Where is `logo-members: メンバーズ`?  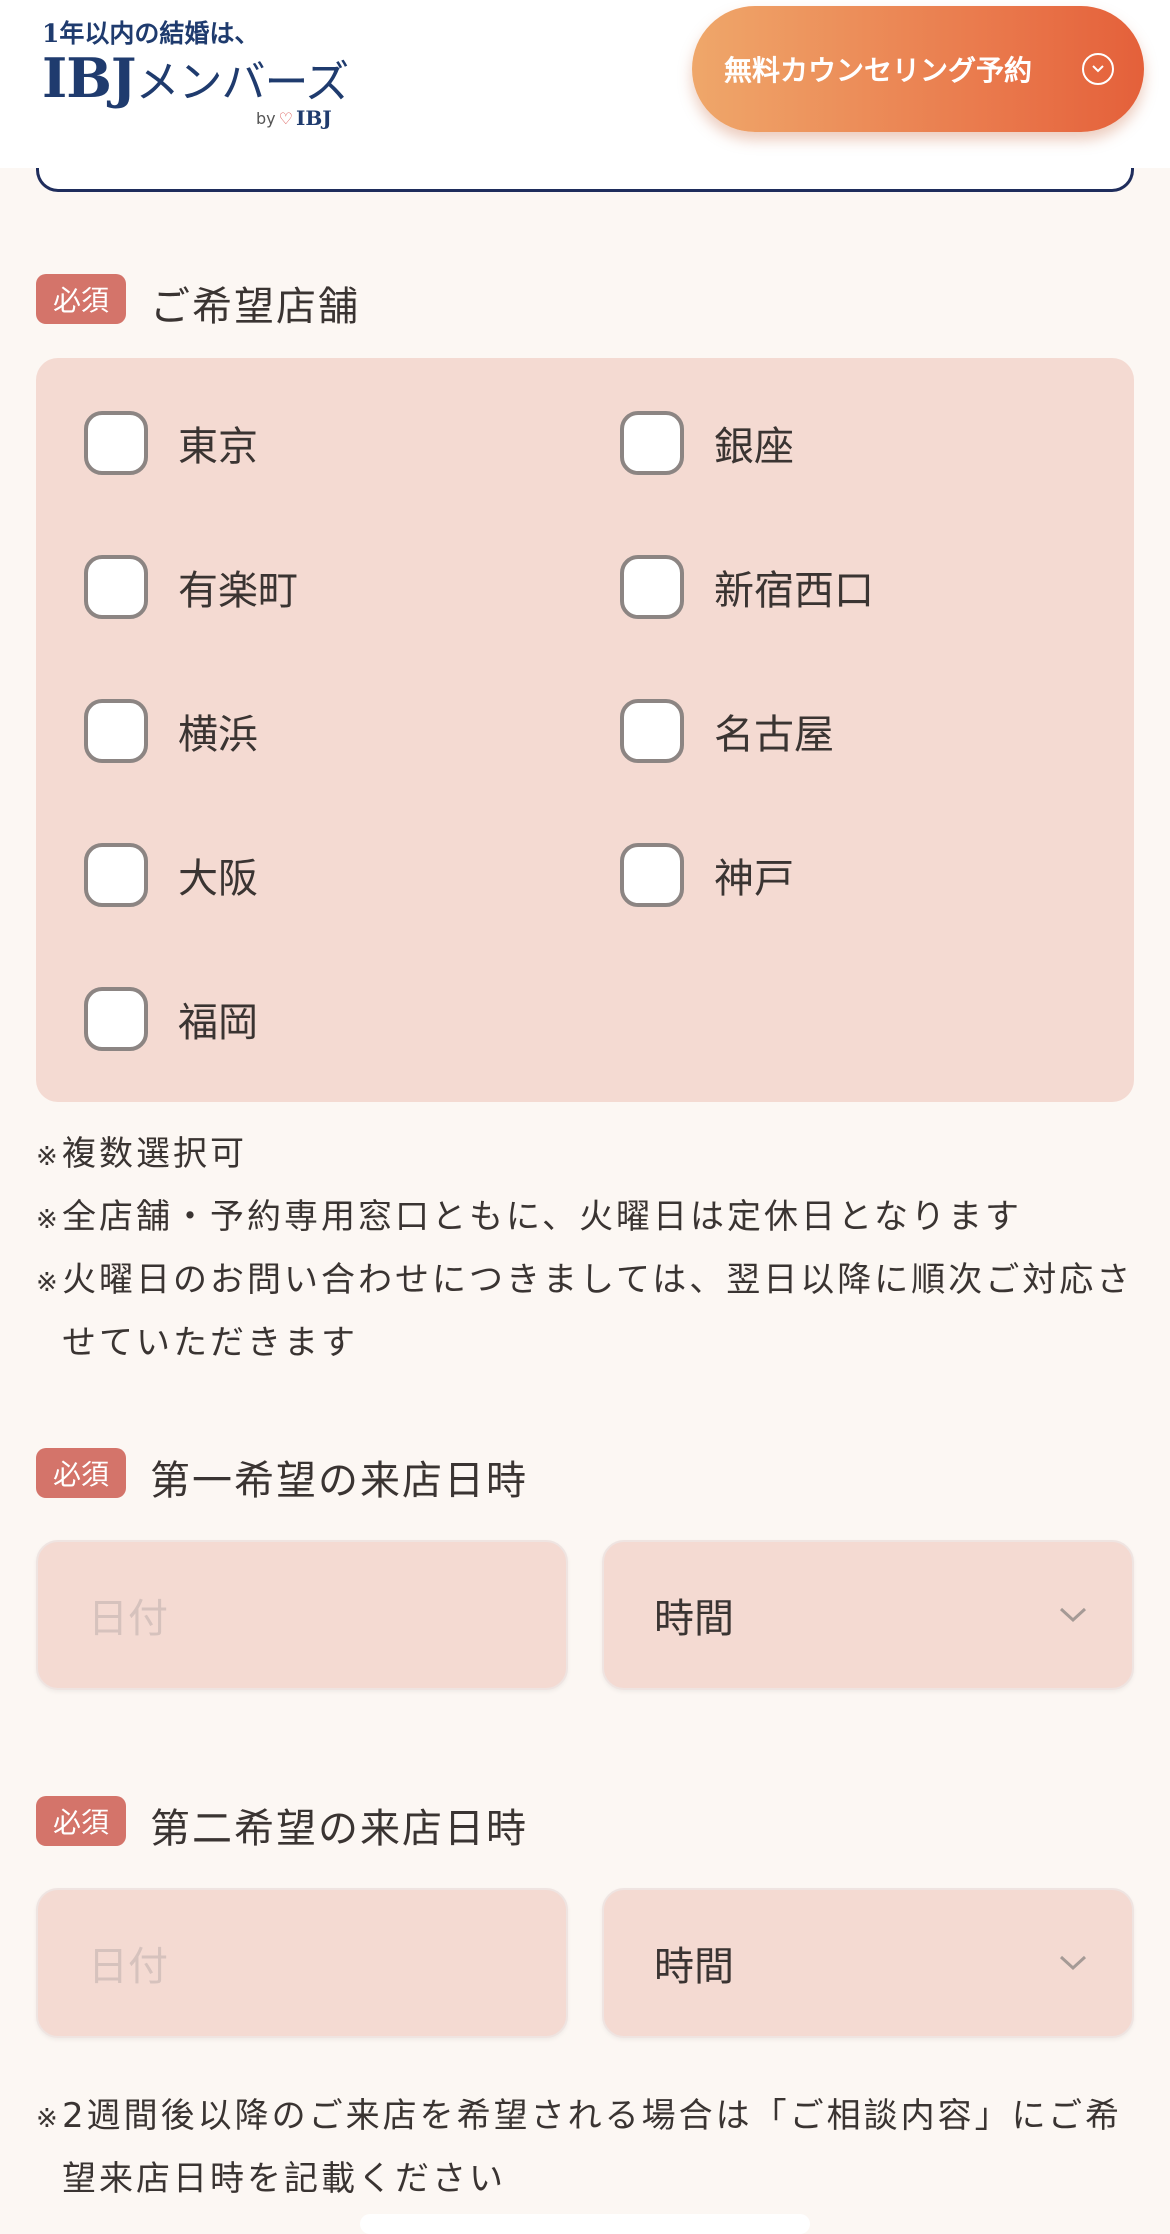 logo-members: メンバーズ is located at coordinates (242, 82).